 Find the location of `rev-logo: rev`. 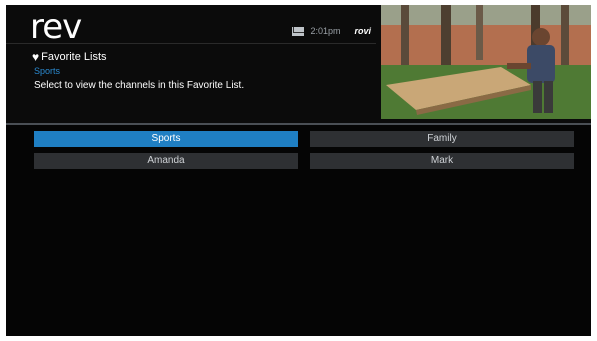

rev-logo: rev is located at coordinates (56, 27).